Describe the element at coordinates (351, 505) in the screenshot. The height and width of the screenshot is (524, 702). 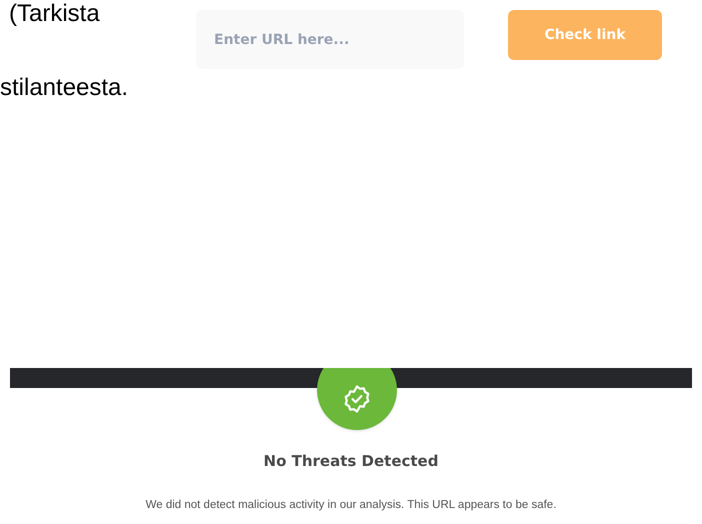
I see `result-description: We did not detect malicious activity in our analysis. This URL appears to be safe.` at that location.